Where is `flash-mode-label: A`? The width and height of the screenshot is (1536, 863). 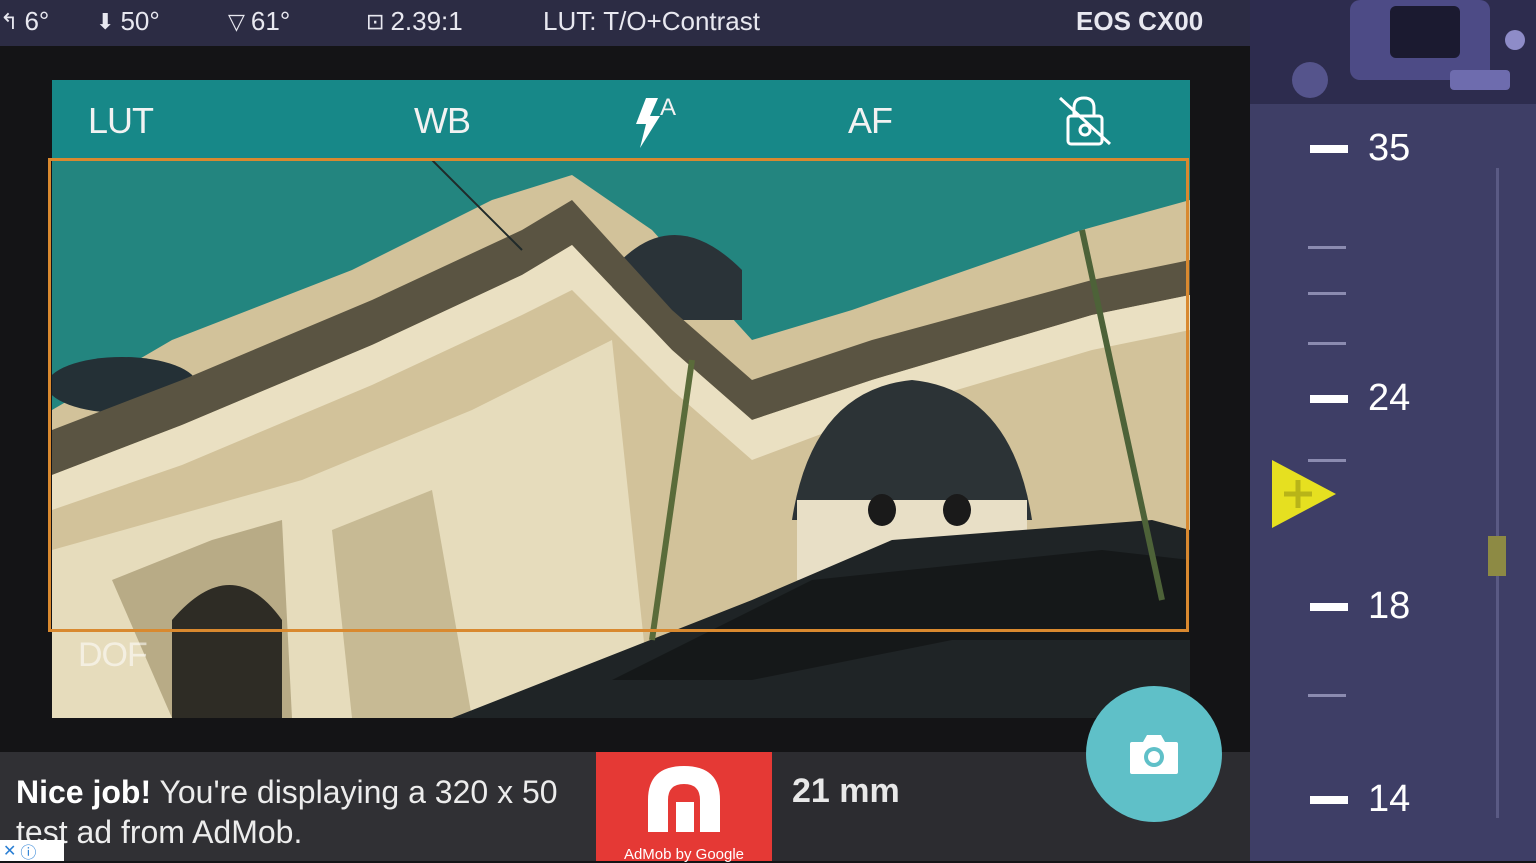
flash-mode-label: A is located at coordinates (668, 107).